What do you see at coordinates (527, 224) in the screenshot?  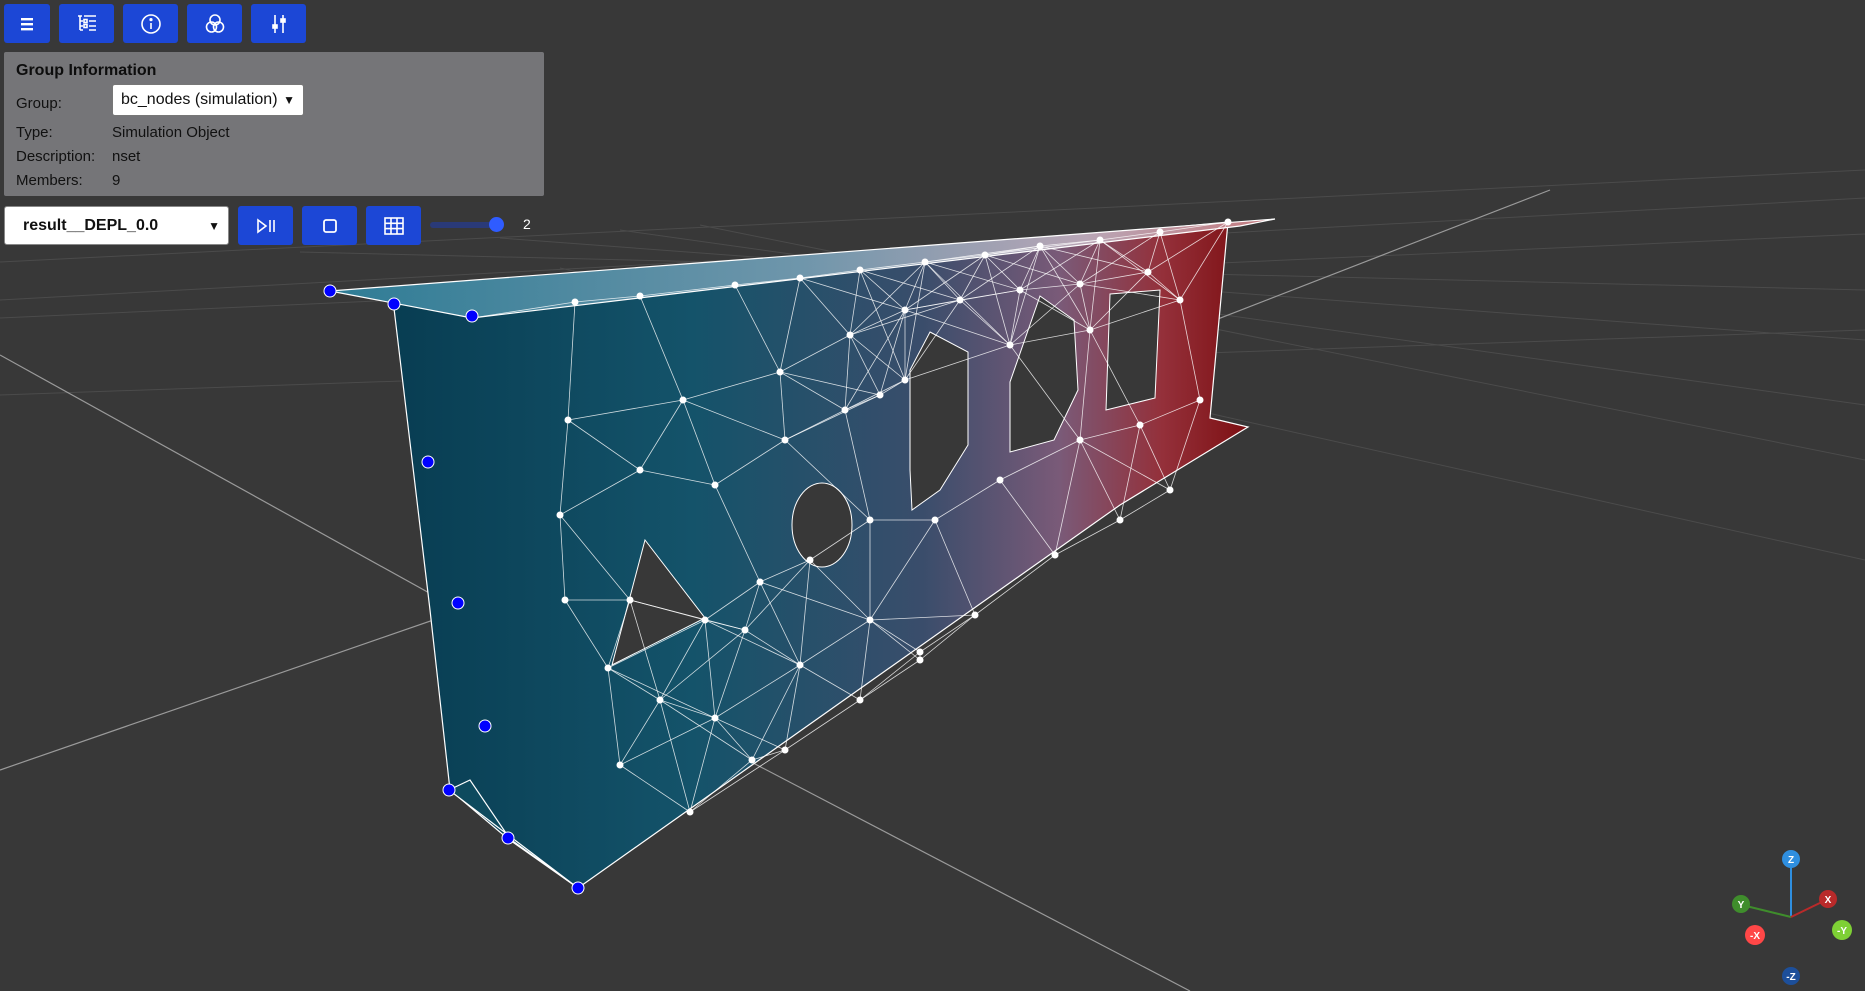 I see `slider-value: 2` at bounding box center [527, 224].